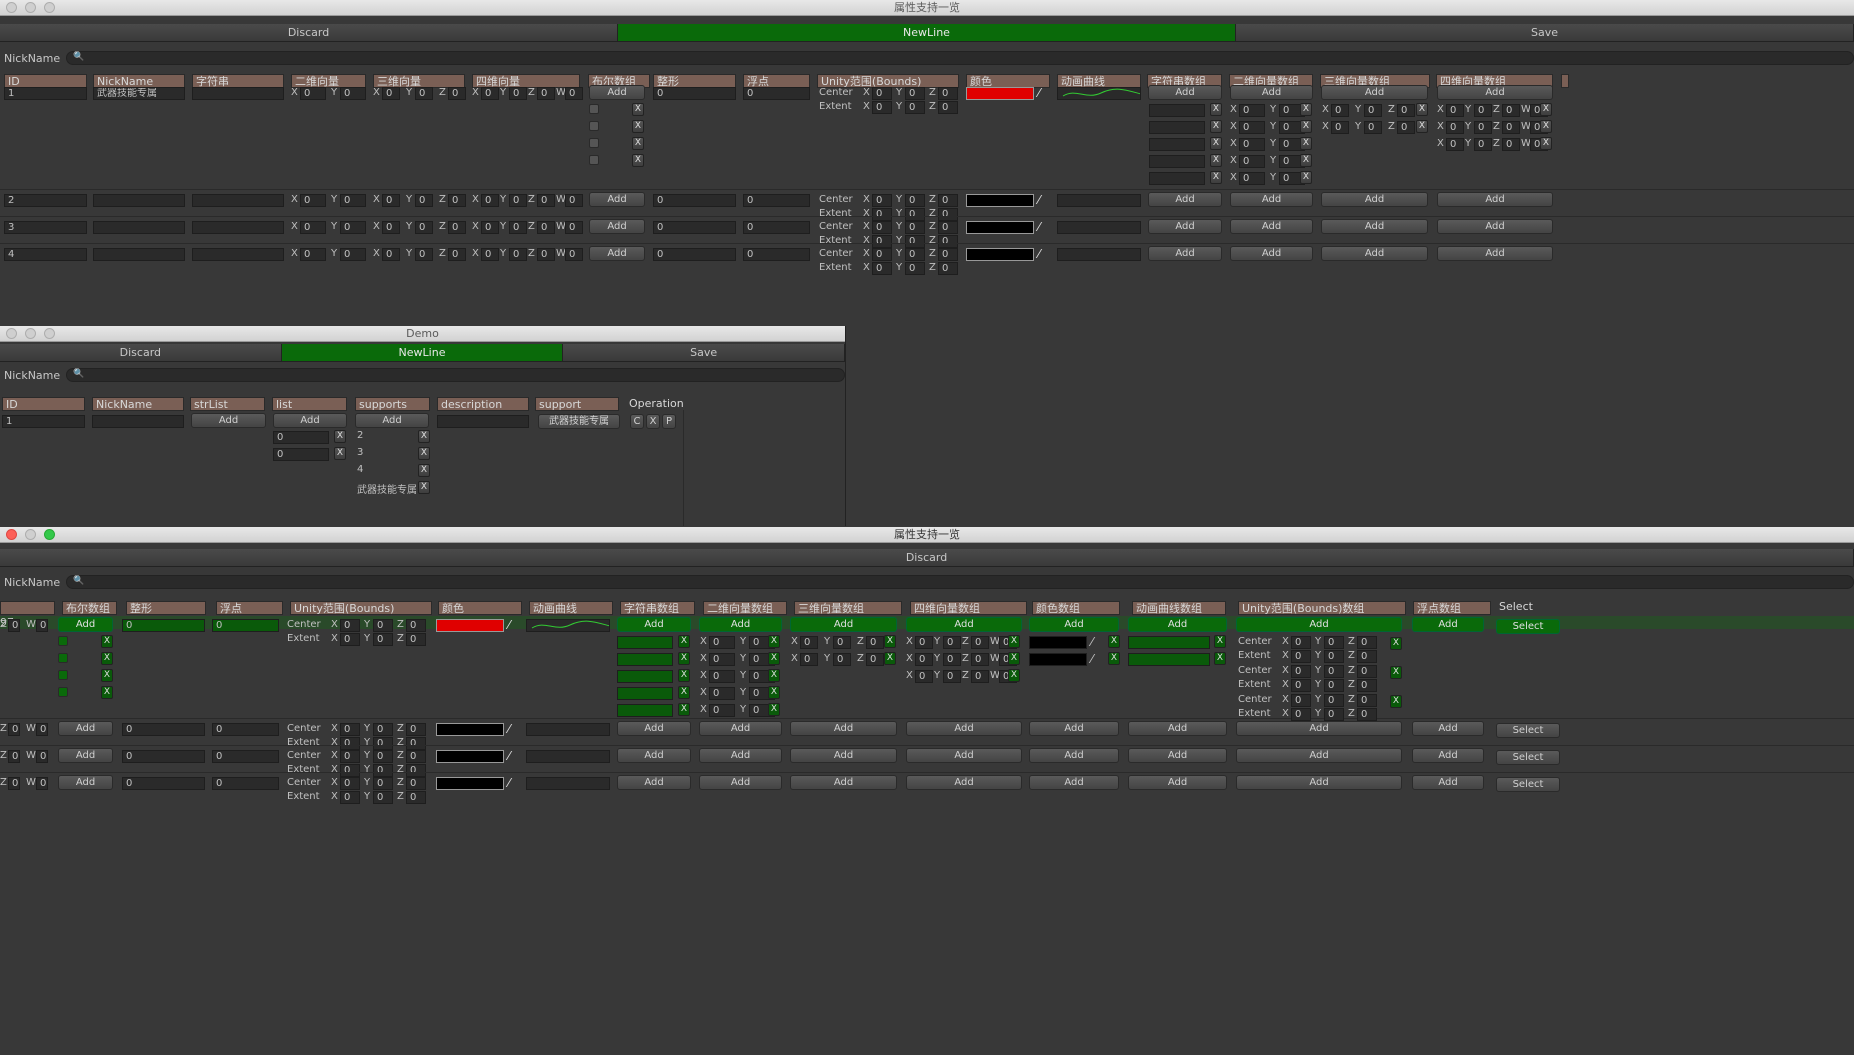 The image size is (1854, 1055). Describe the element at coordinates (166, 608) in the screenshot. I see `column-header: 整形` at that location.